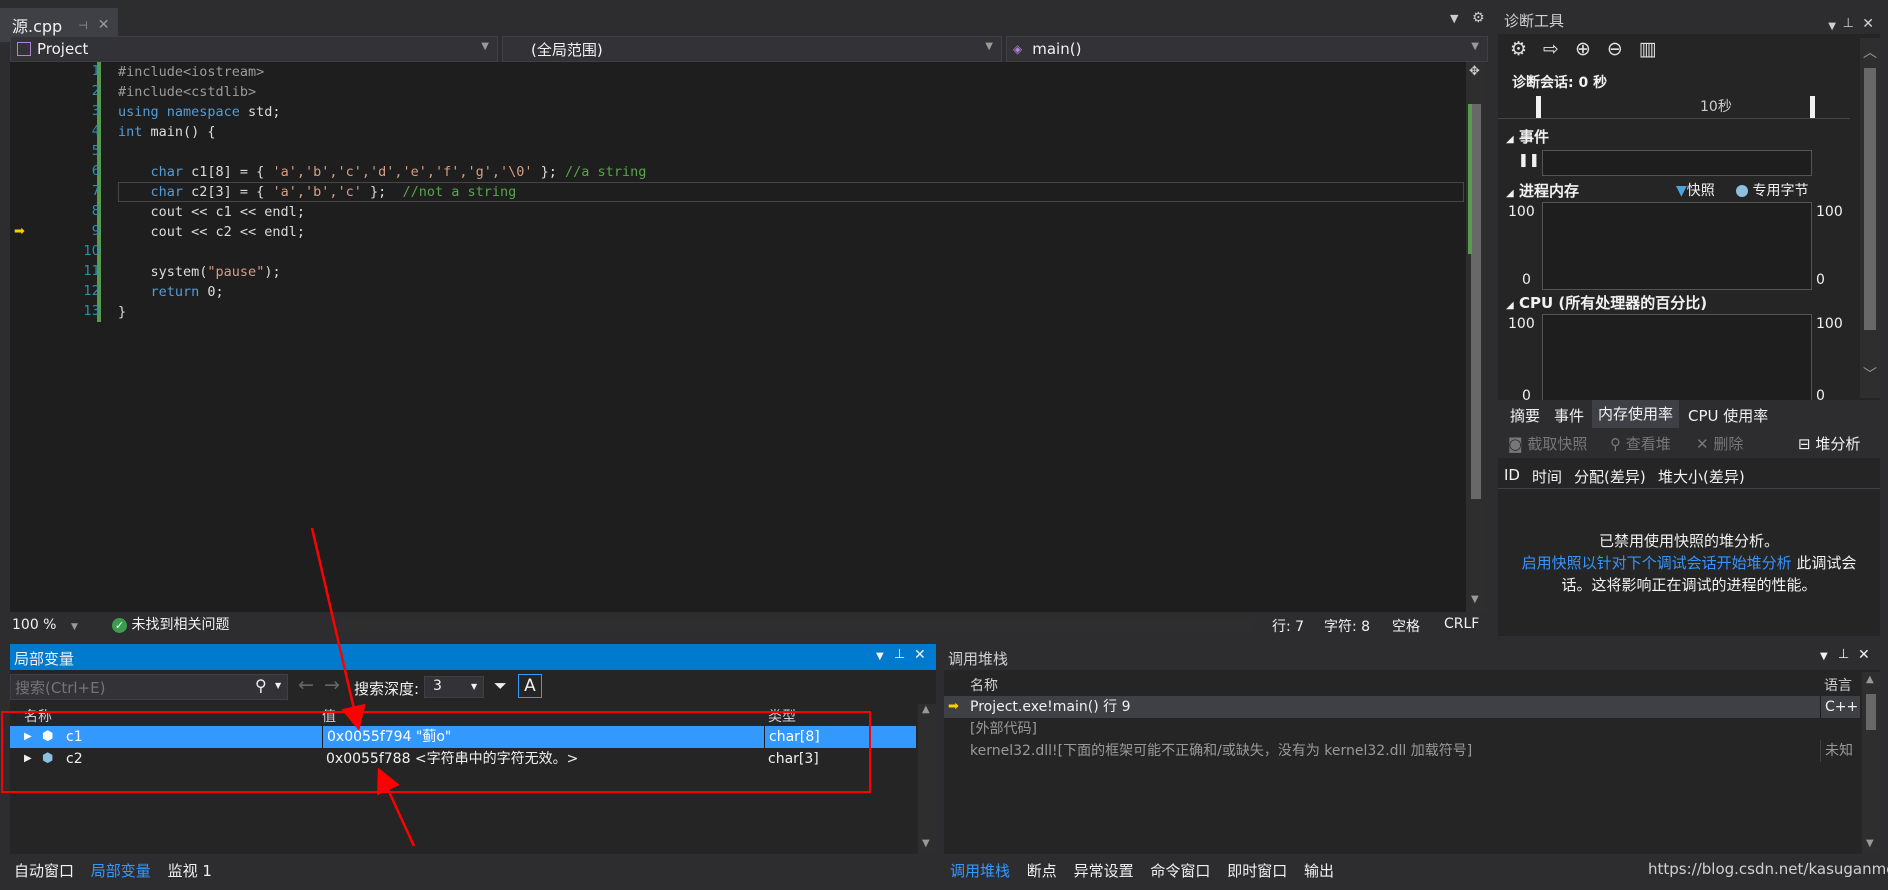 Image resolution: width=1888 pixels, height=890 pixels. What do you see at coordinates (338, 629) in the screenshot?
I see `annotation-arrow-down` at bounding box center [338, 629].